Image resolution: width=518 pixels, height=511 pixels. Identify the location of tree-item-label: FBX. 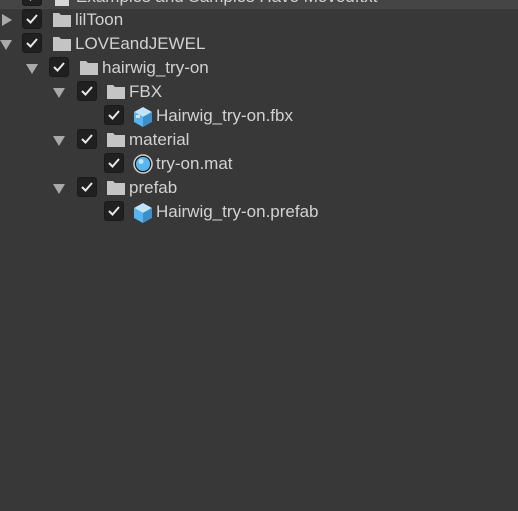
(146, 91).